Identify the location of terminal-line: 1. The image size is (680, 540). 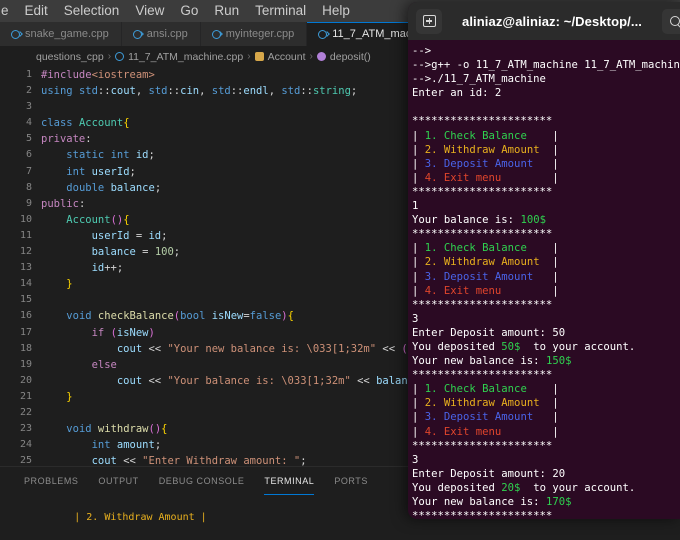
(415, 206).